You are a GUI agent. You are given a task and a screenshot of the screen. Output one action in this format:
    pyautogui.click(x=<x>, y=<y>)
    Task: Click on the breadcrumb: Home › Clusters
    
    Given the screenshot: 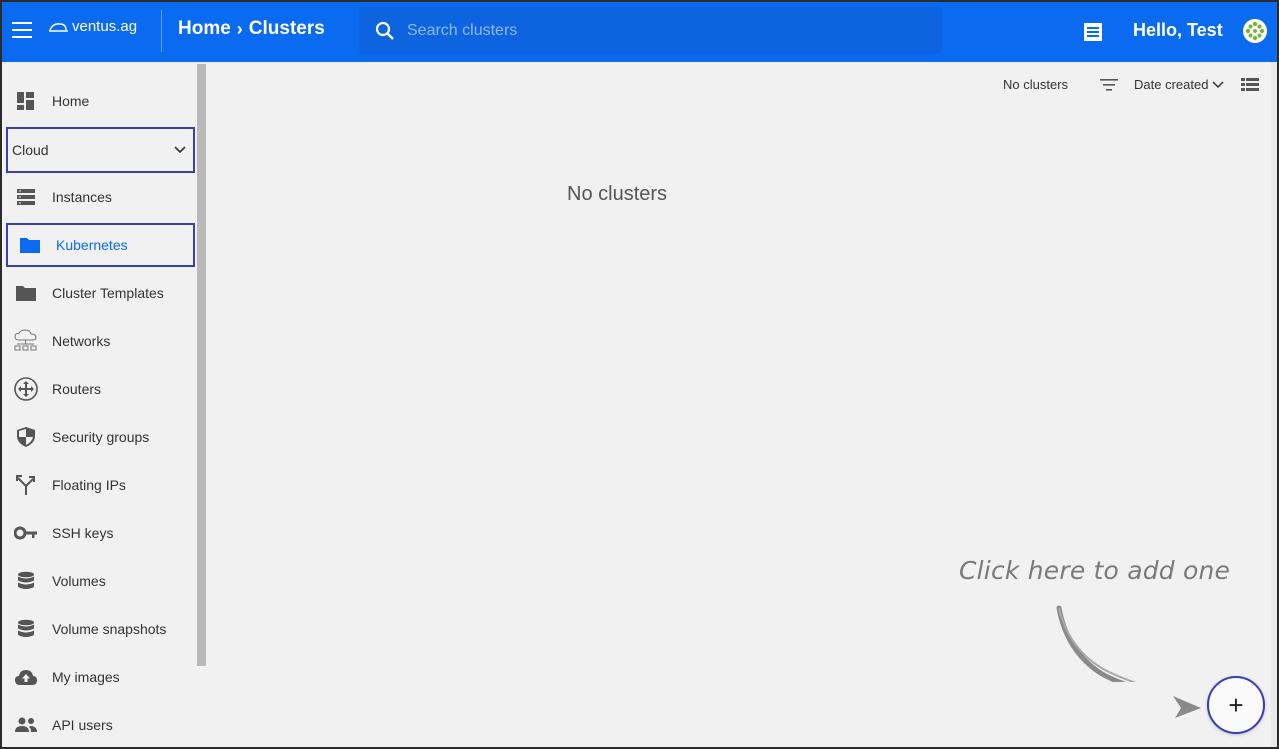 What is the action you would take?
    pyautogui.click(x=251, y=29)
    